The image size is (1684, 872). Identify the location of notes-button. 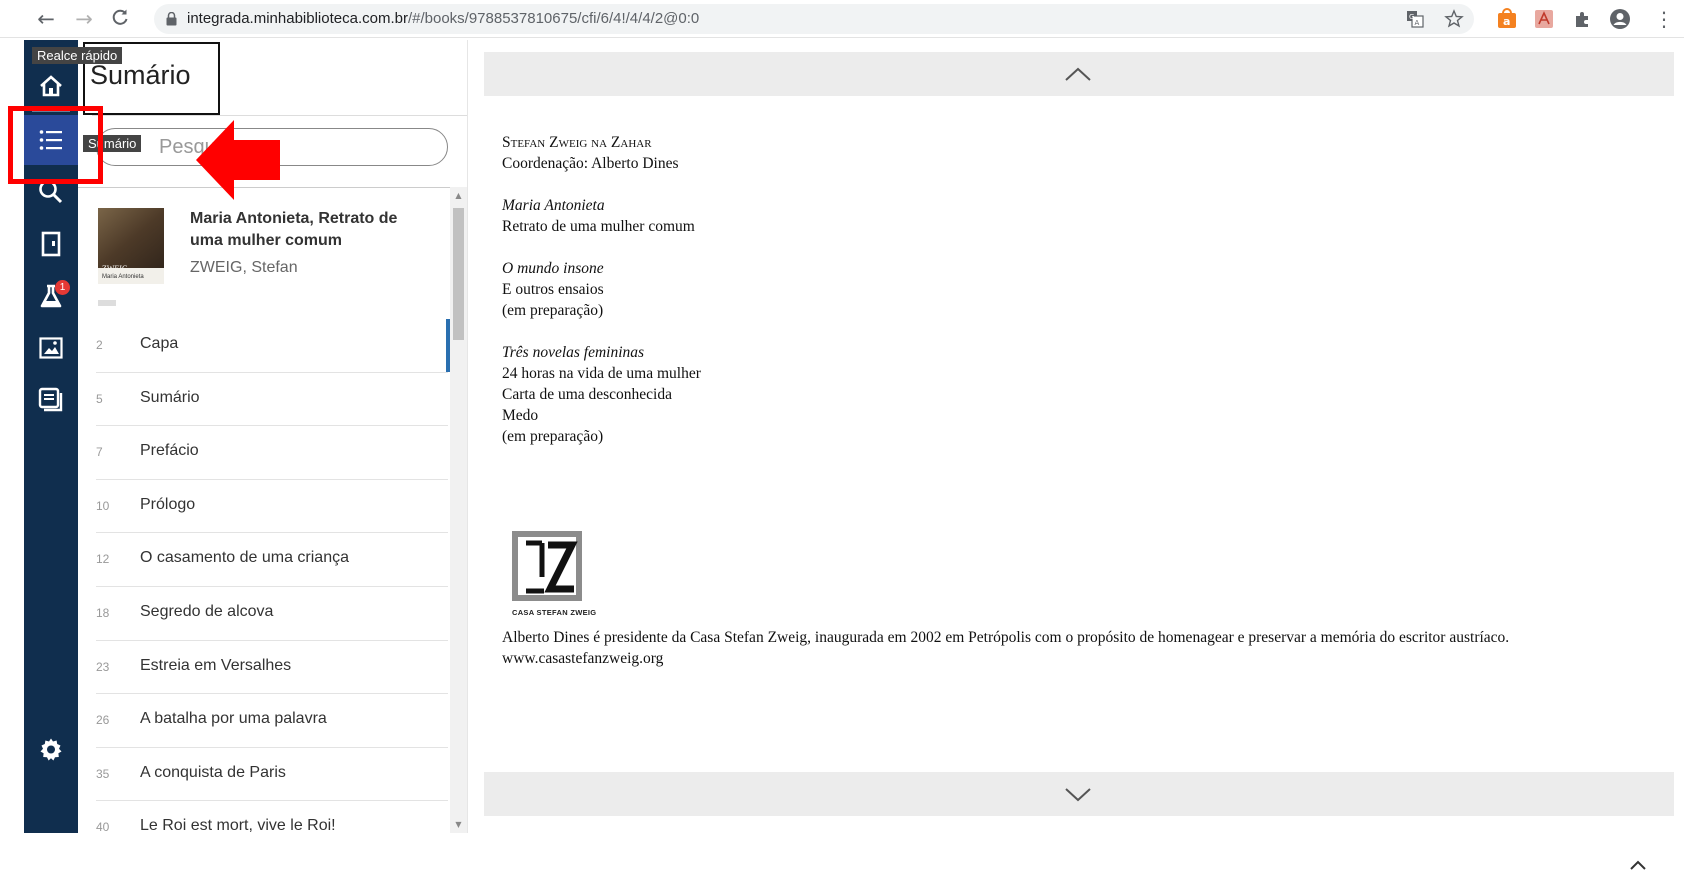
(51, 400).